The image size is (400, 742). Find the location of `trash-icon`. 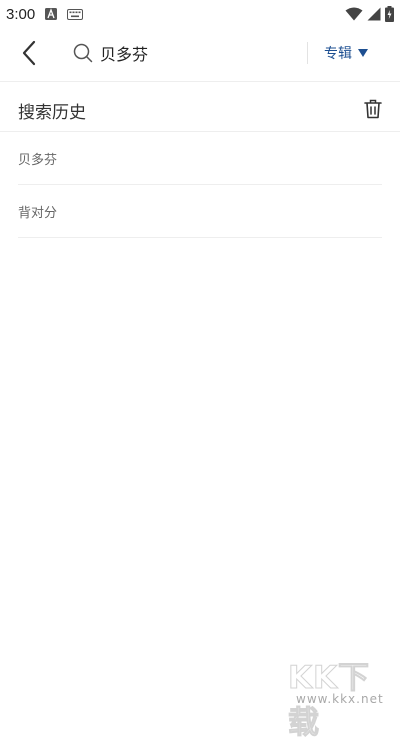

trash-icon is located at coordinates (373, 109).